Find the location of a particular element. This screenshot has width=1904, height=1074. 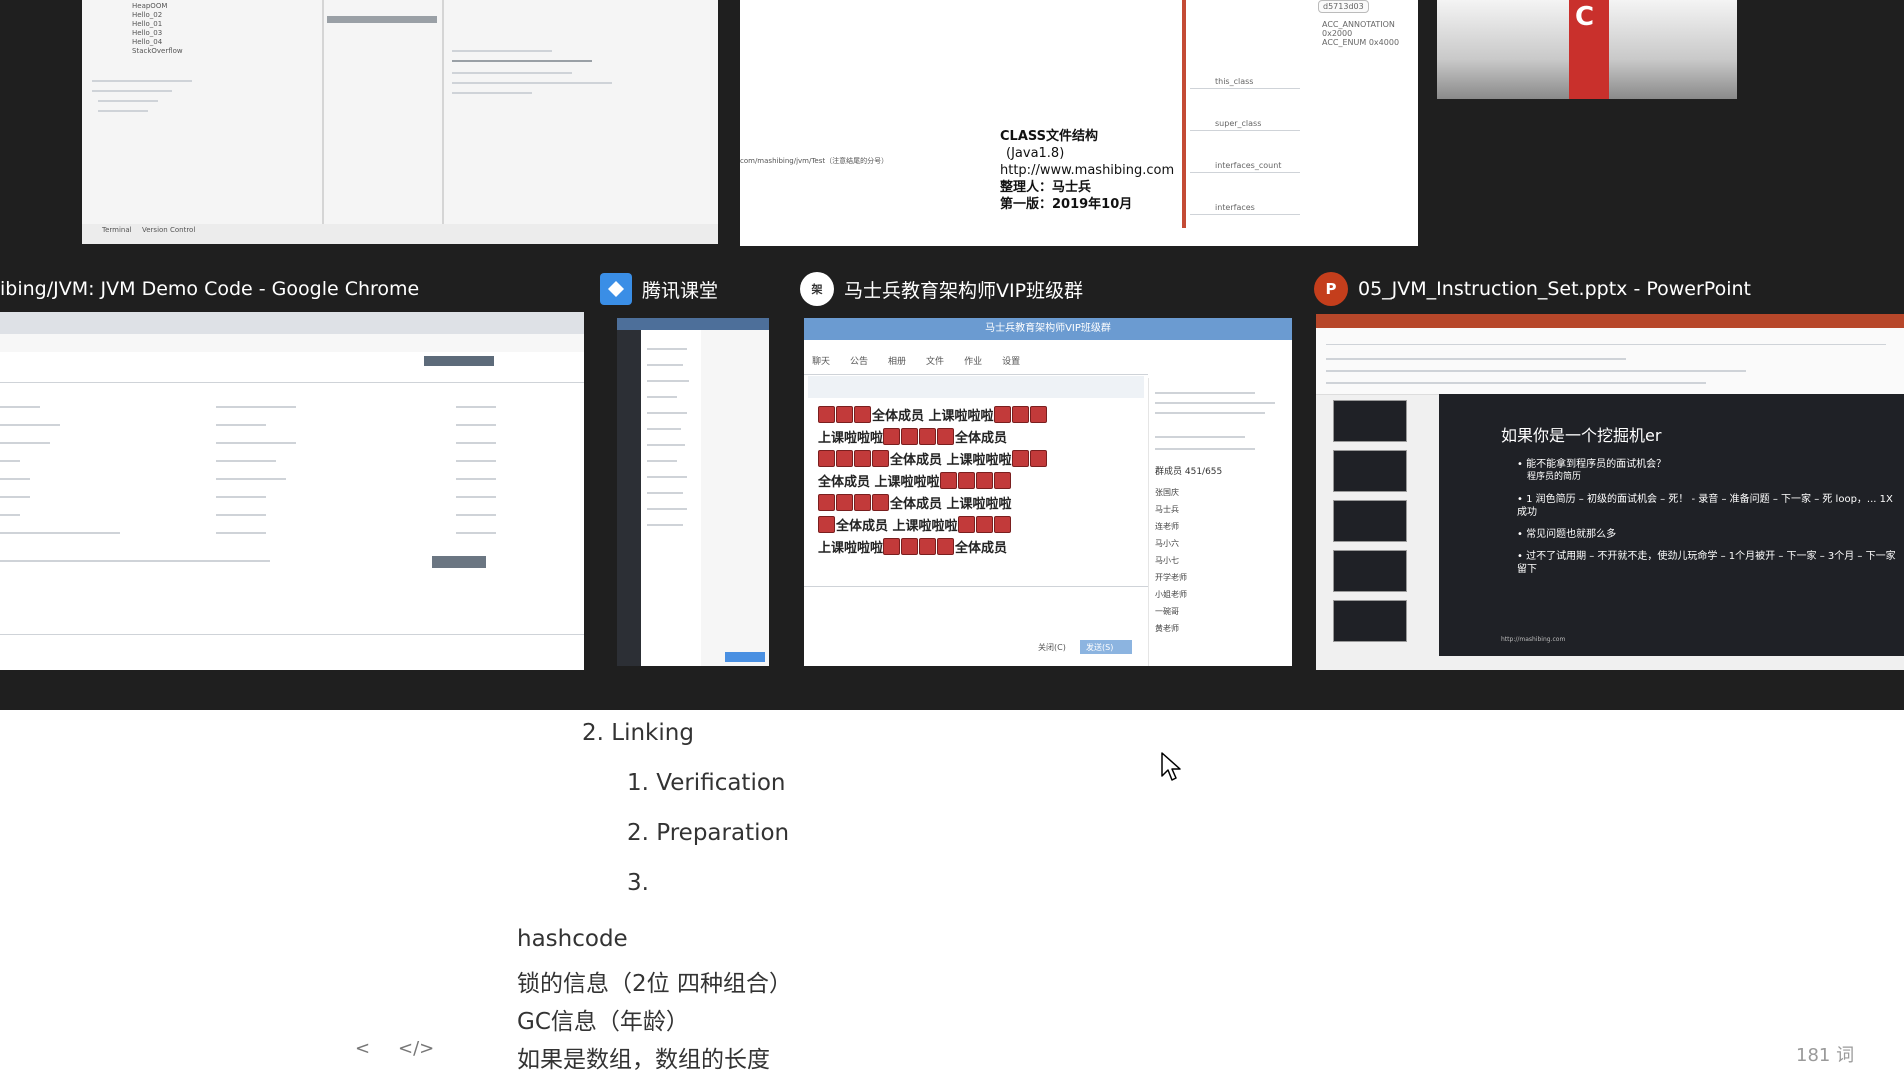

member-list: 张国庆 马士兵 连老师 马小六 马小七 开学老师 小姐老师 一碗哥 黄老师 is located at coordinates (1171, 560).